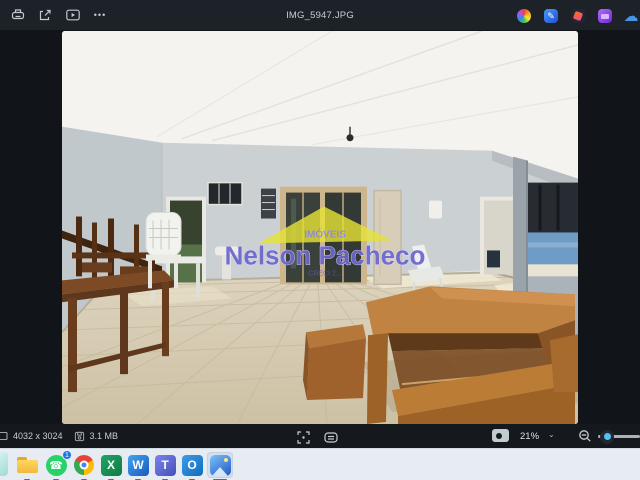  I want to click on zoom-slider-thumb, so click(607, 436).